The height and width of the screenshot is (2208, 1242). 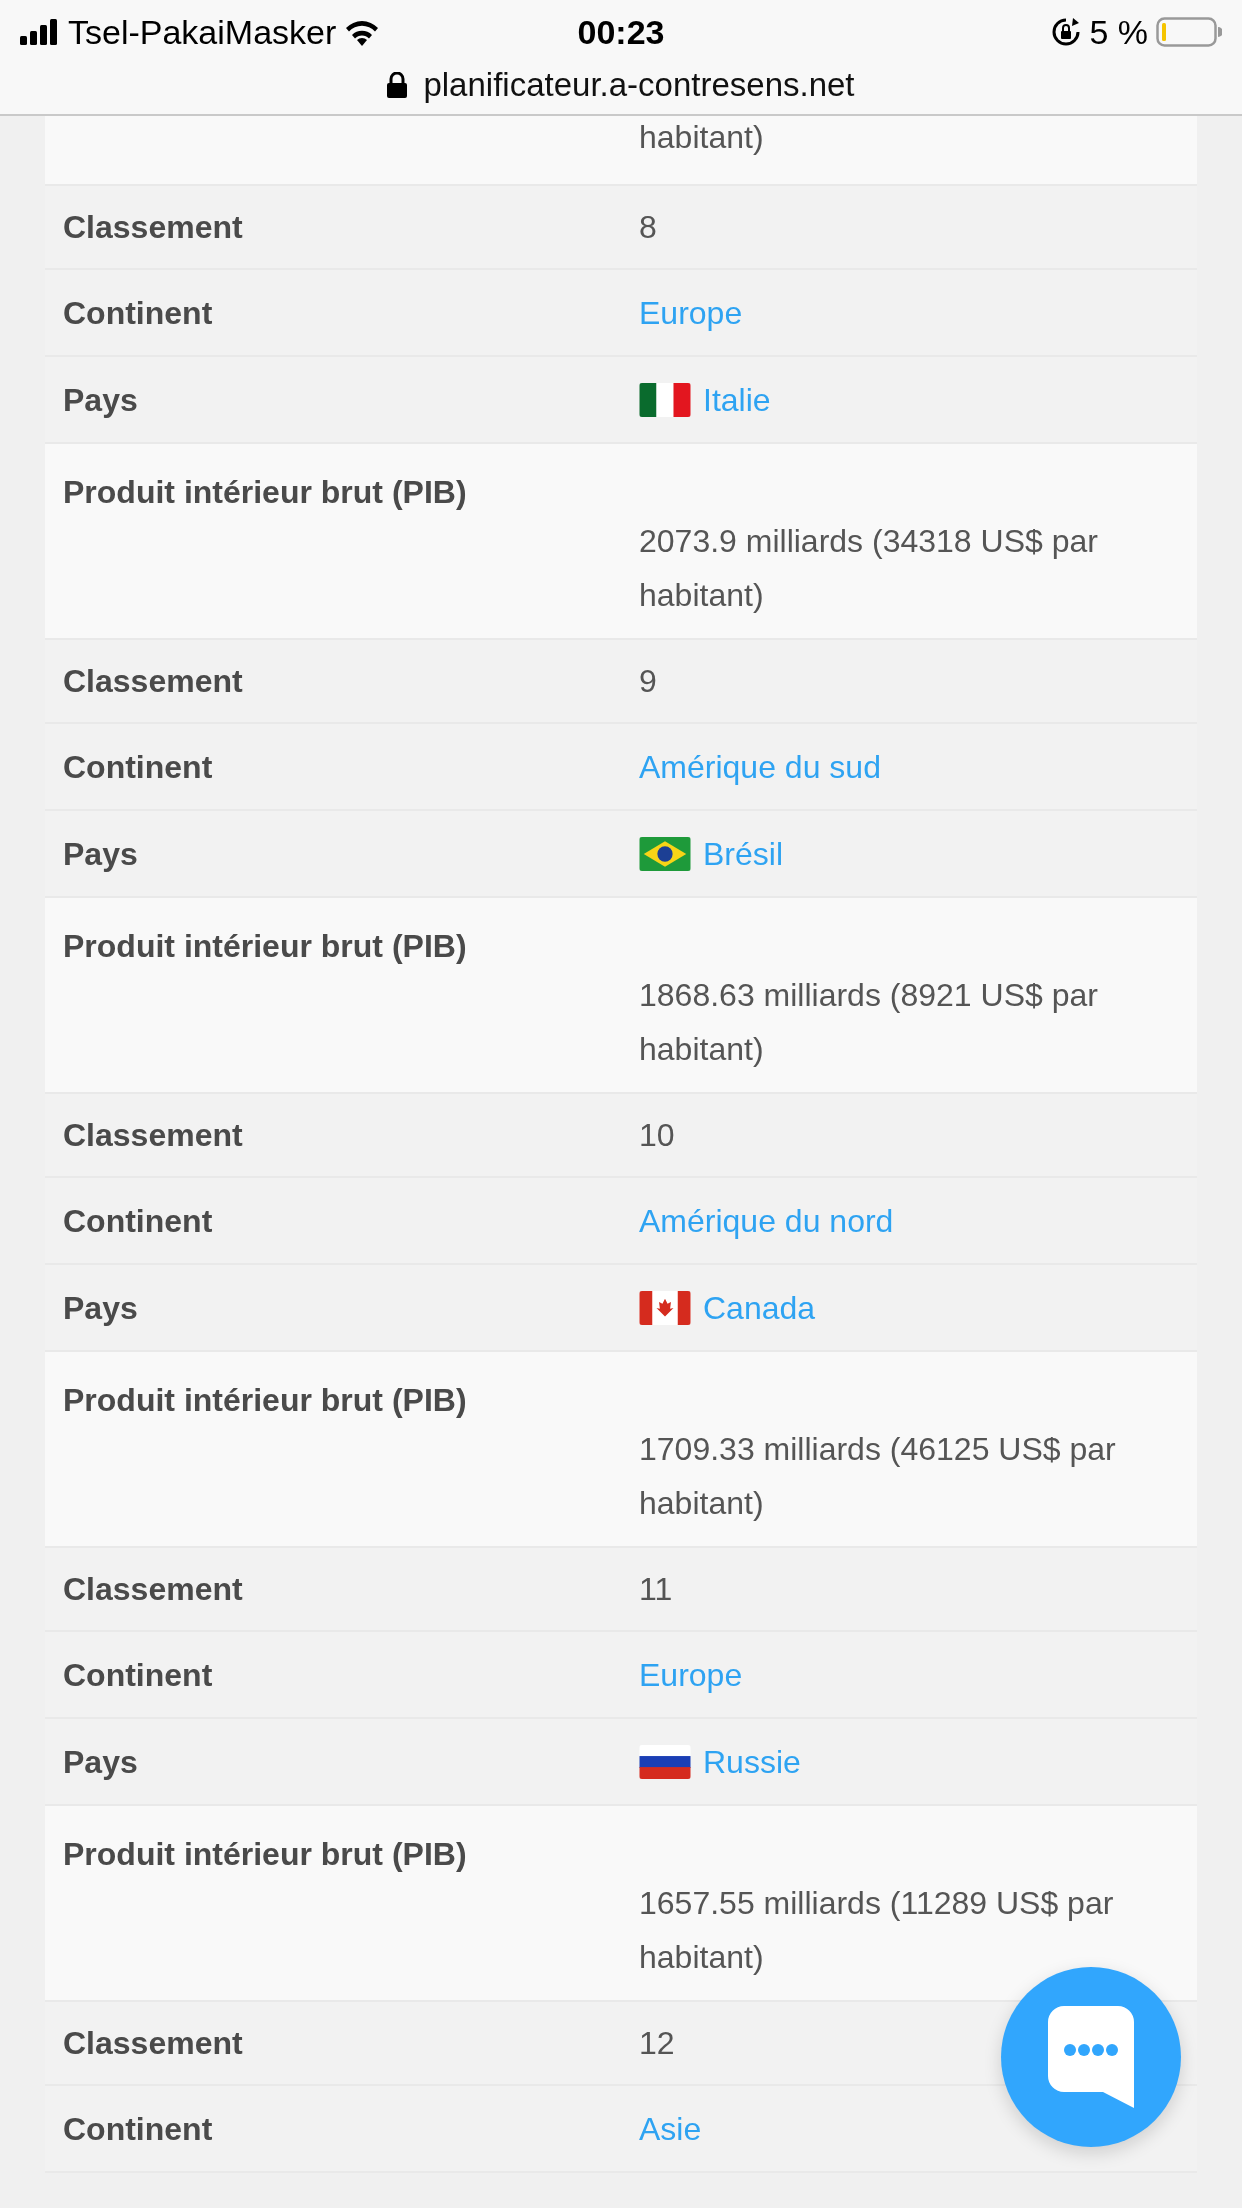 I want to click on gdp-value: 1868.63 milliards (8921 US$ par habitant), so click(x=868, y=1022).